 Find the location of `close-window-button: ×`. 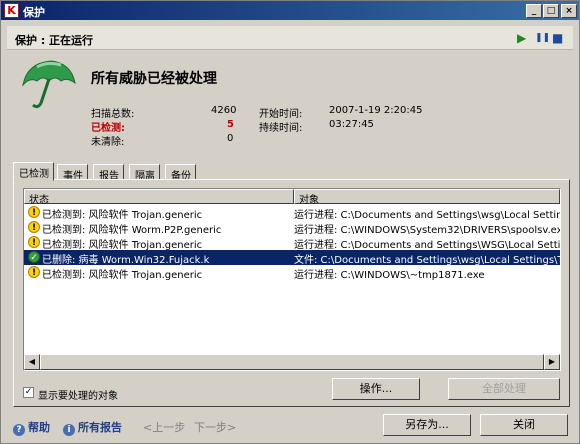

close-window-button: × is located at coordinates (569, 11).